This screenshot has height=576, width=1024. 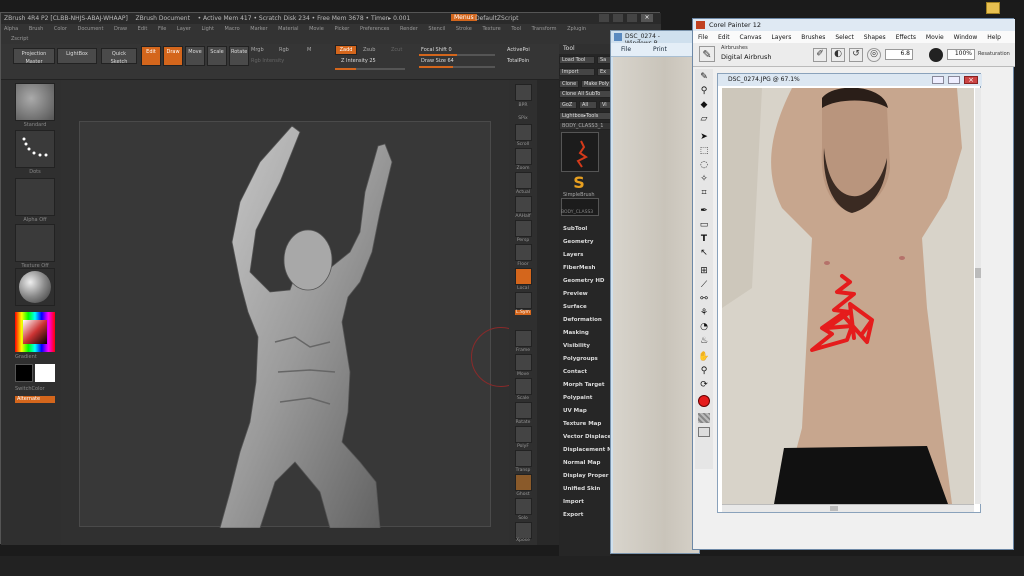 I want to click on persp-icon, so click(x=523, y=228).